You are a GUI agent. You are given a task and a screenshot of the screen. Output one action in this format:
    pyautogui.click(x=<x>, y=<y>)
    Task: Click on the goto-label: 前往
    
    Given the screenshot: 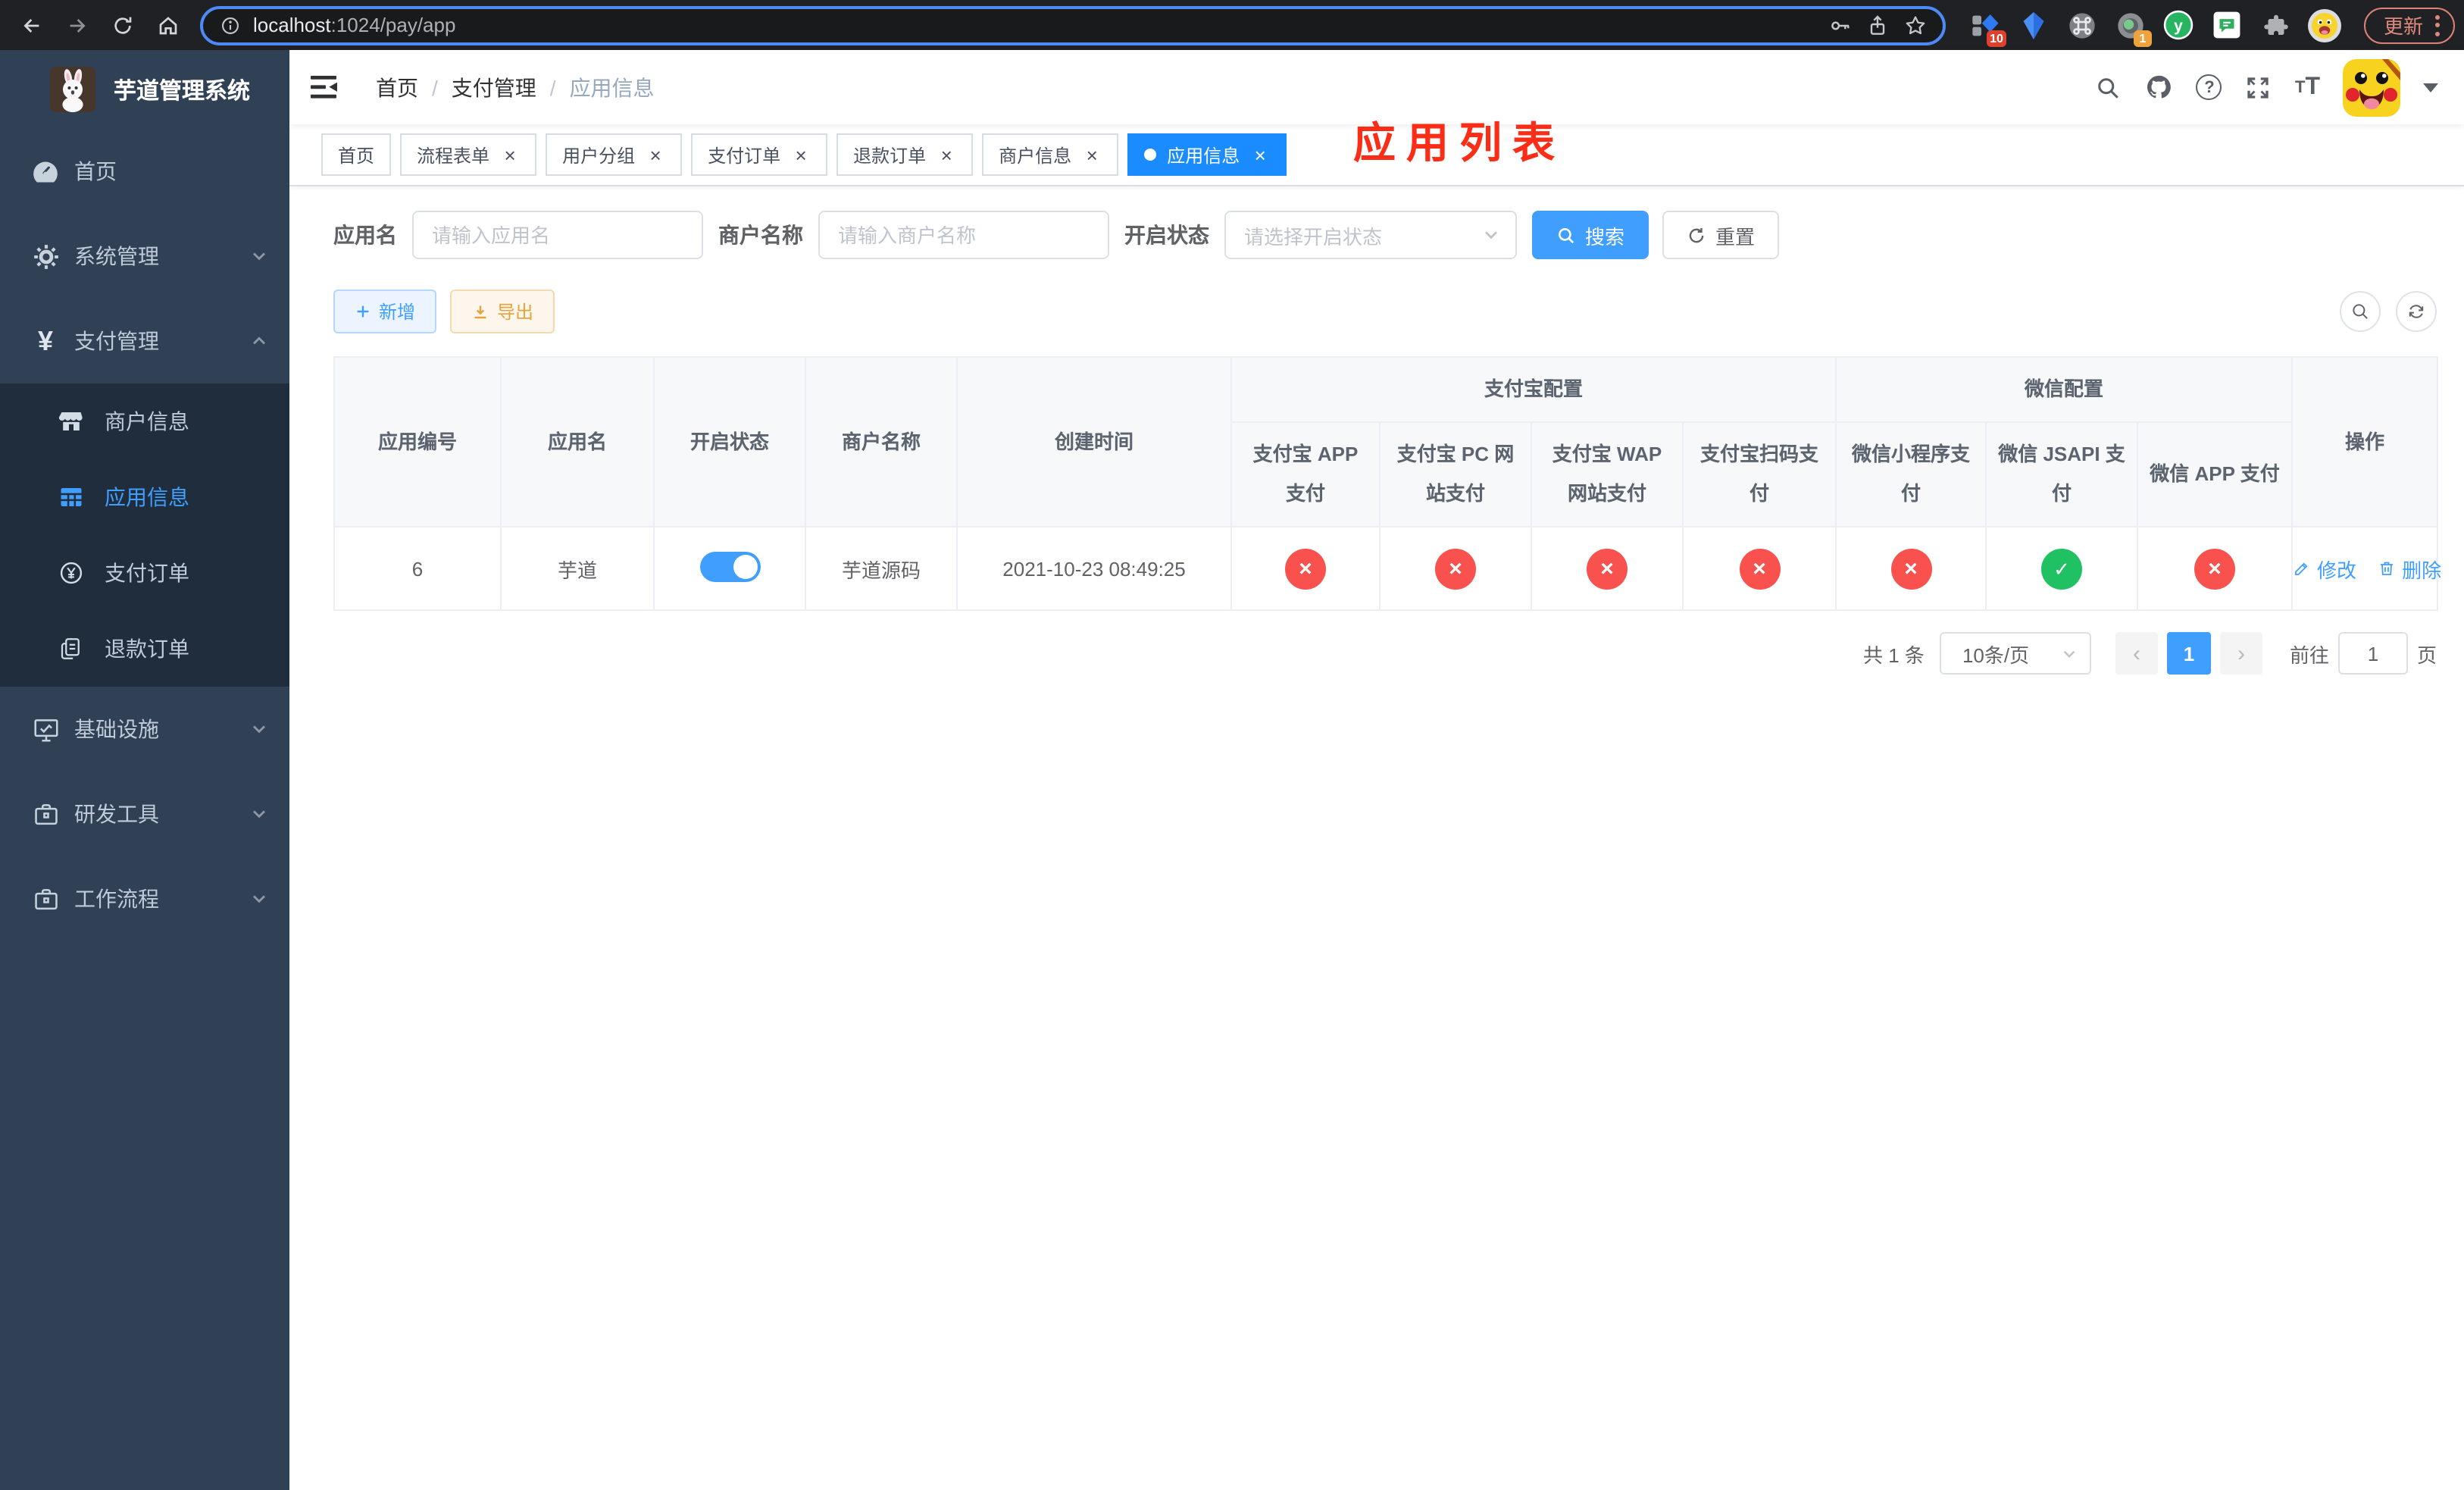 What is the action you would take?
    pyautogui.click(x=2309, y=654)
    